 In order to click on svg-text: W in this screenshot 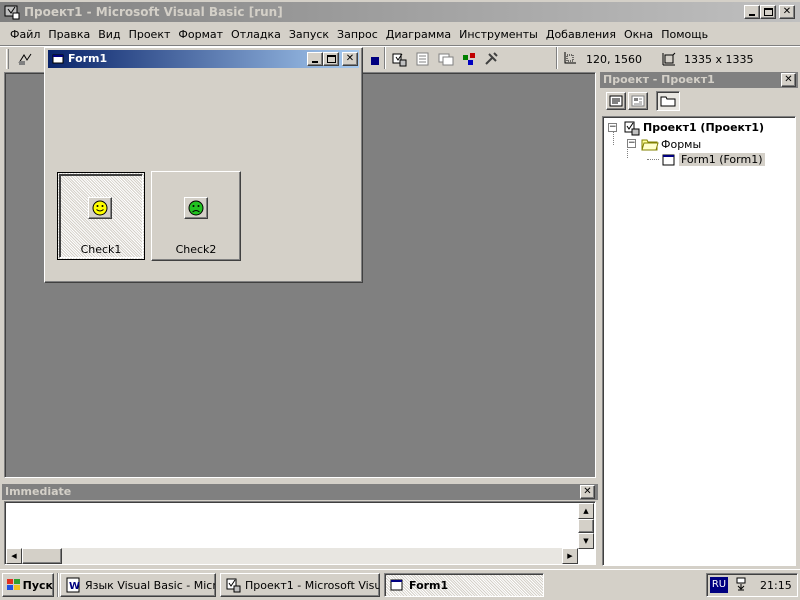, I will do `click(74, 586)`.